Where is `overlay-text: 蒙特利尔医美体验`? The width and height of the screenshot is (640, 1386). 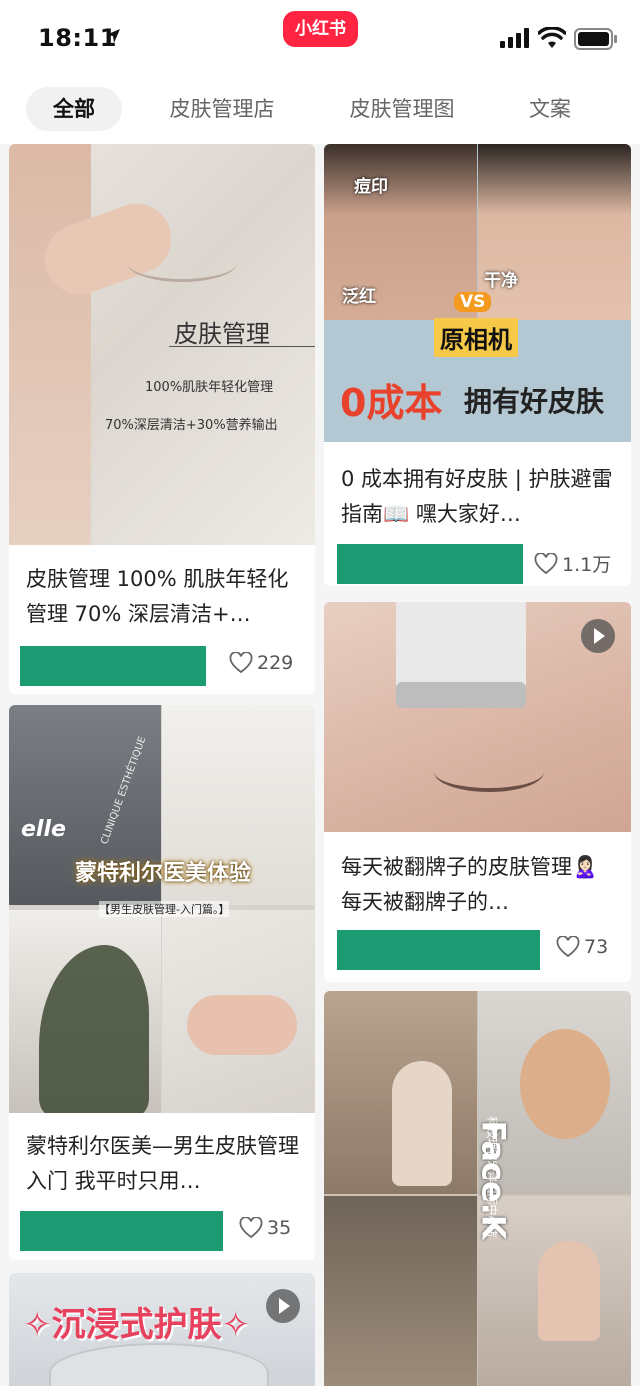
overlay-text: 蒙特利尔医美体验 is located at coordinates (163, 873).